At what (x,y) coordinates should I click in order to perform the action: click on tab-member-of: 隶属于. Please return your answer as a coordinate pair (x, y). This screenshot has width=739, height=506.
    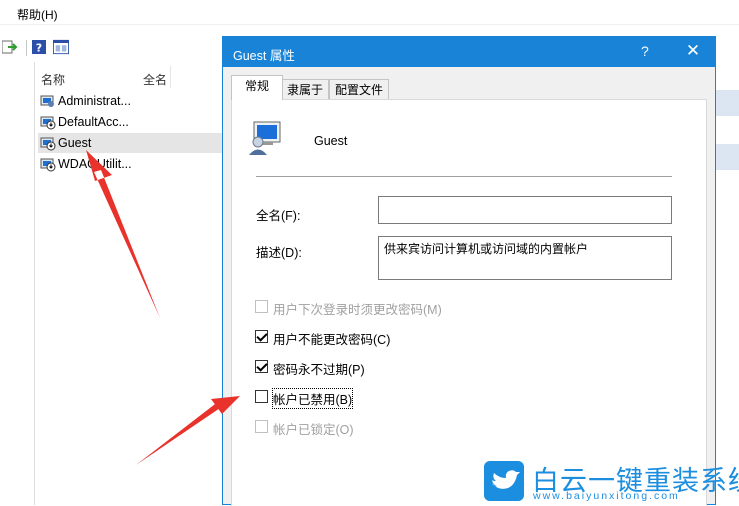
    Looking at the image, I should click on (305, 89).